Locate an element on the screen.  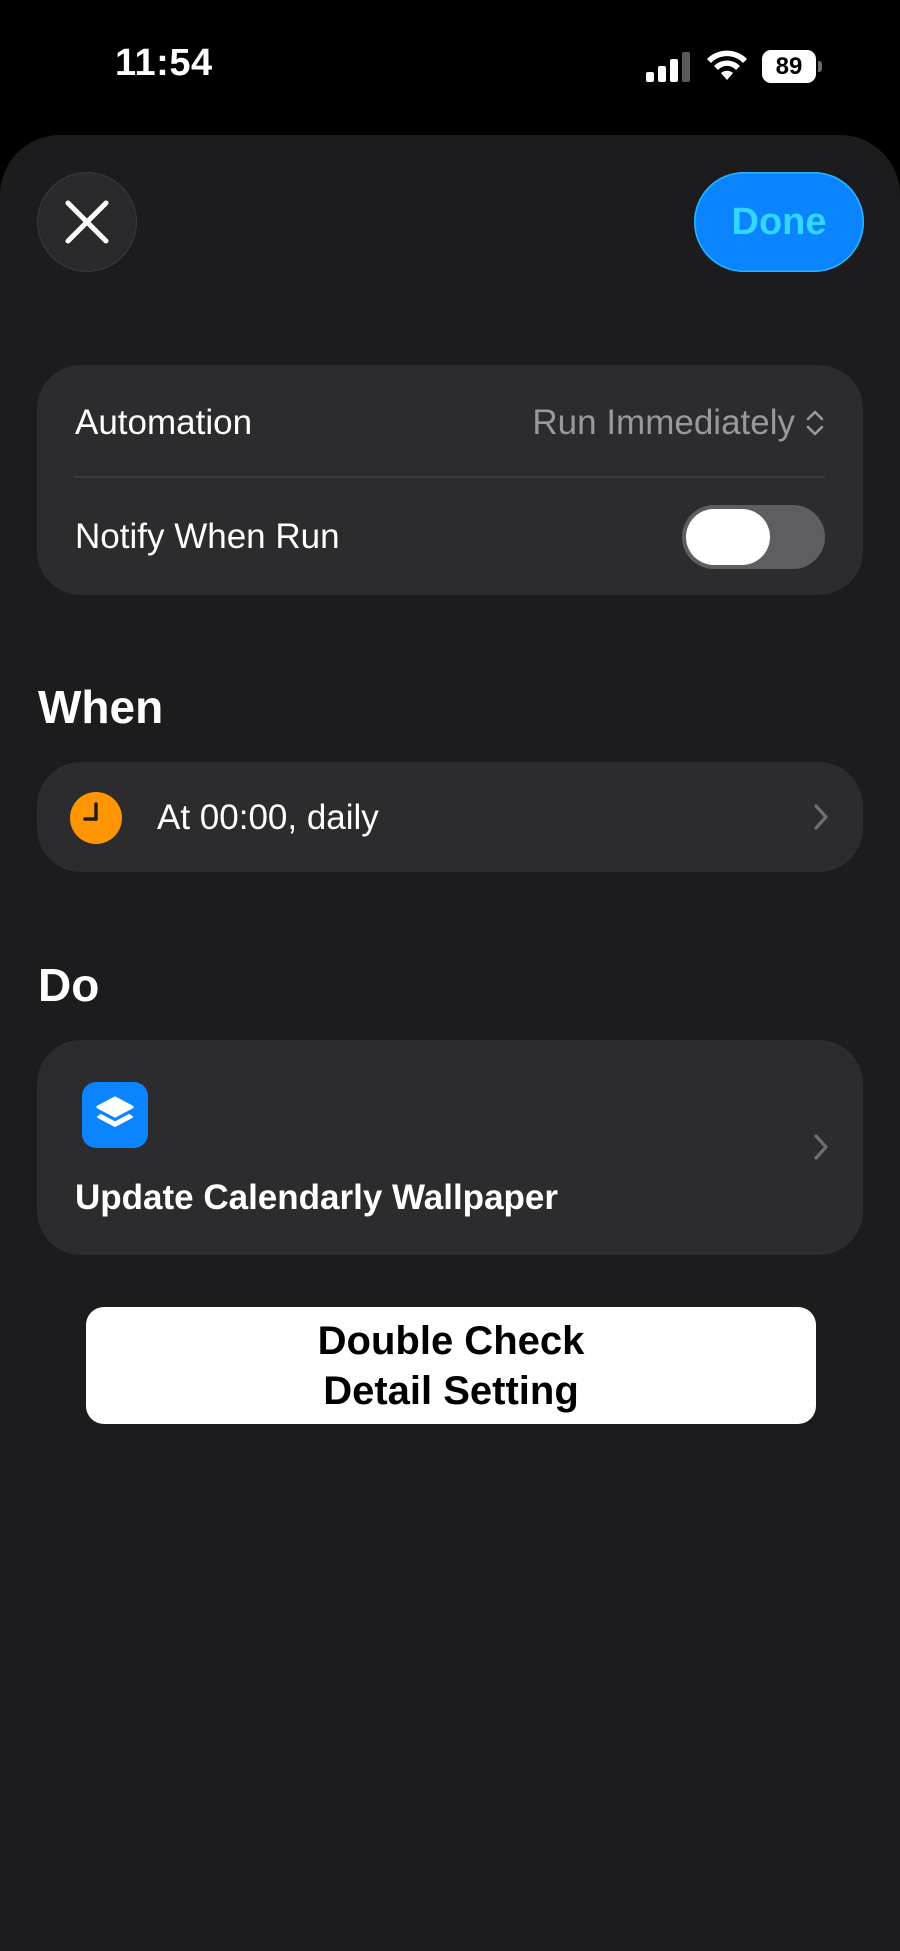
do-section-title: Do is located at coordinates (69, 985).